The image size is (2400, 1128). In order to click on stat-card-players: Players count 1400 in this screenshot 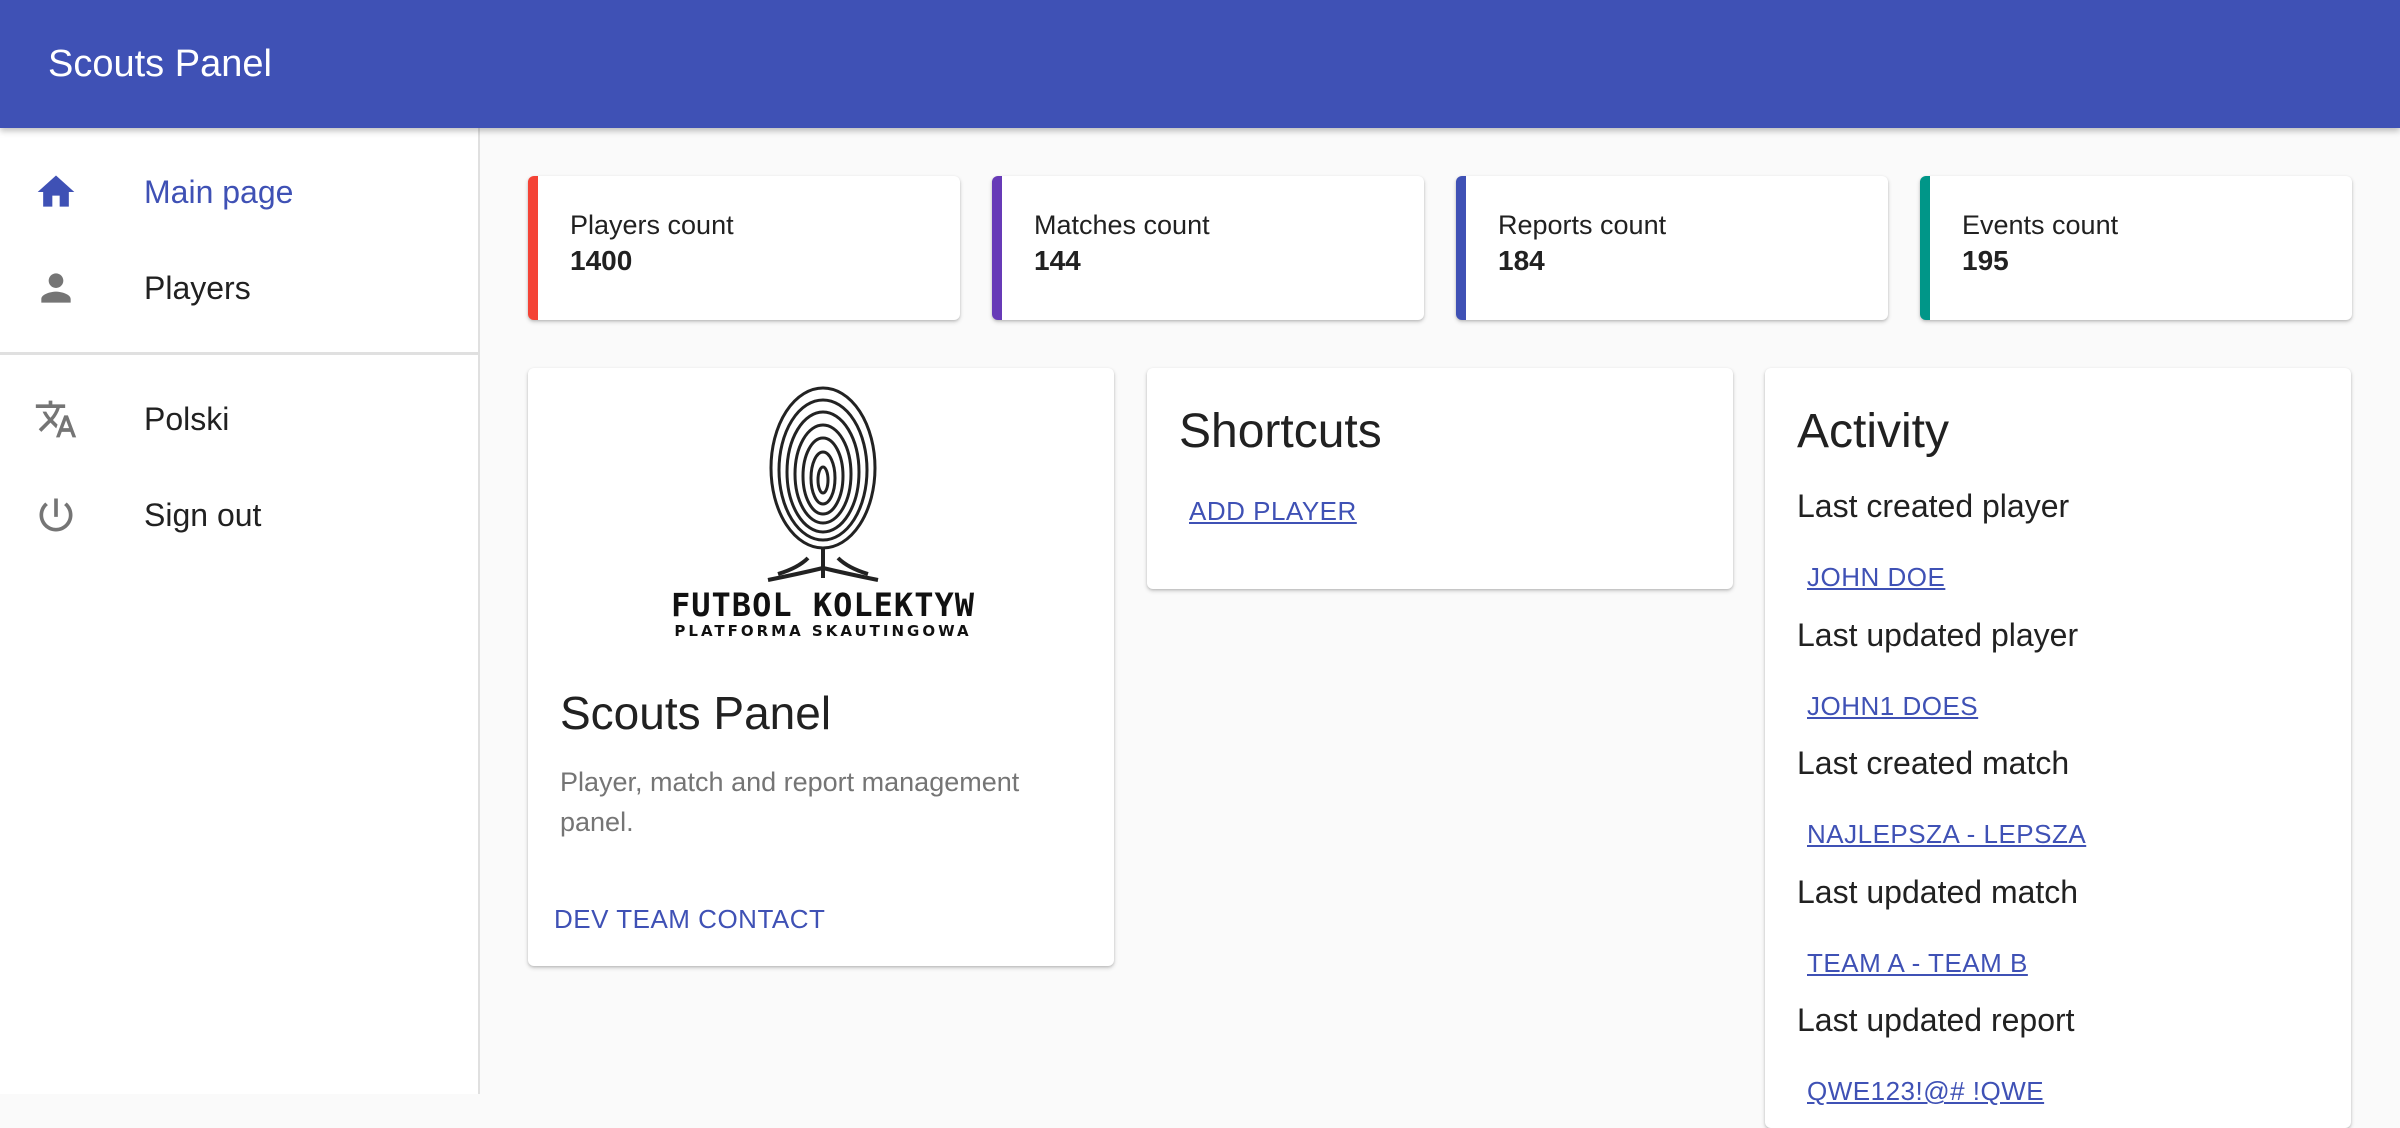, I will do `click(744, 248)`.